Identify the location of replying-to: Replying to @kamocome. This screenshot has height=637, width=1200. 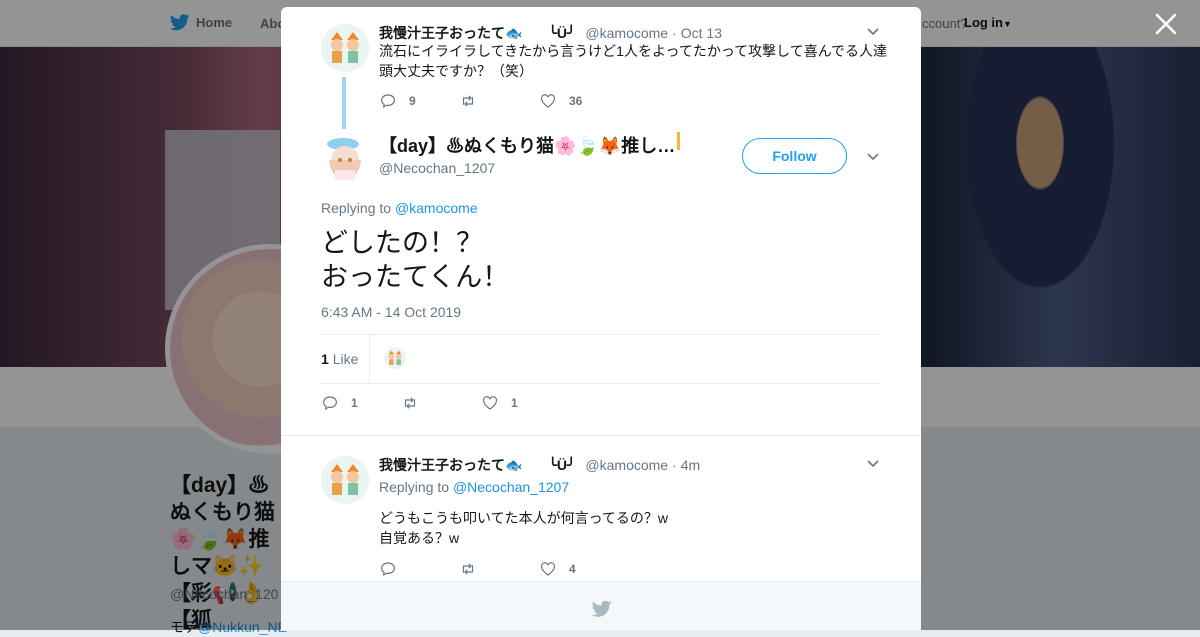
(399, 208).